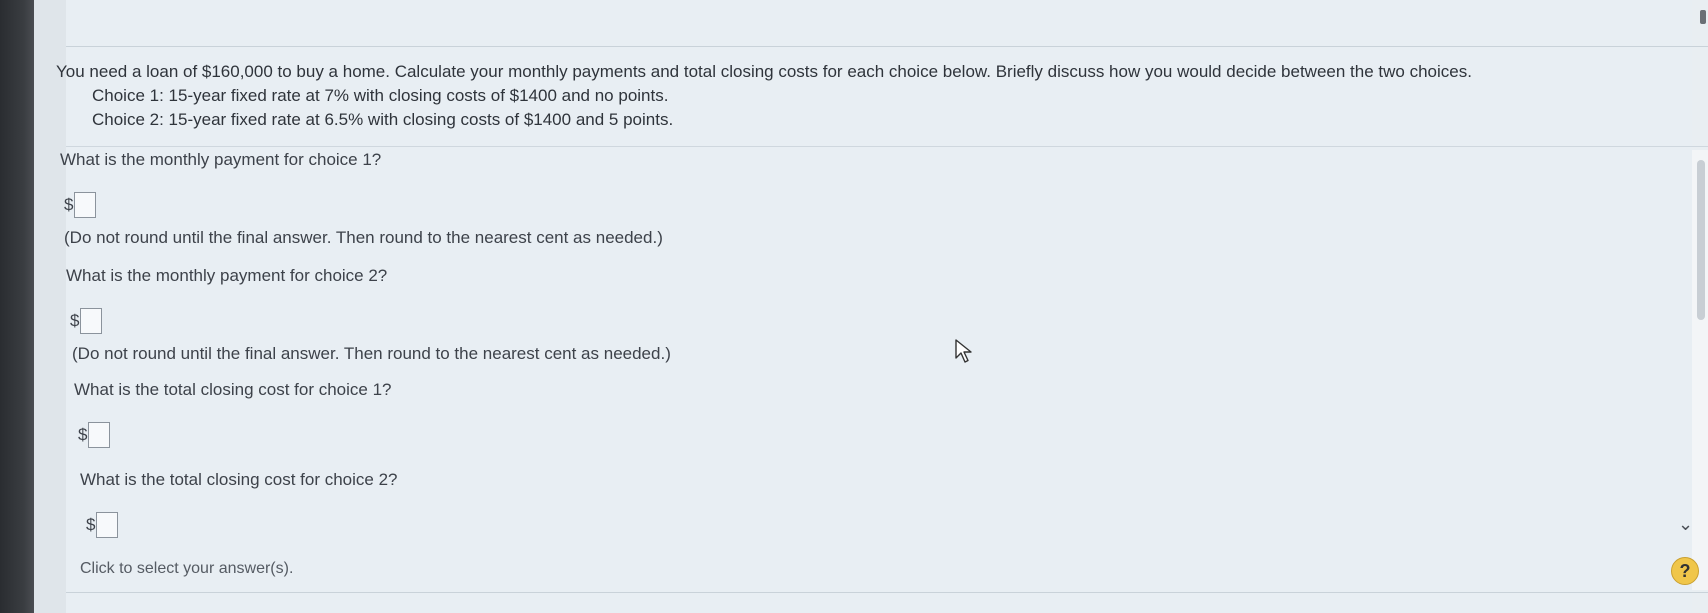  What do you see at coordinates (1703, 17) in the screenshot?
I see `window-edge-handle` at bounding box center [1703, 17].